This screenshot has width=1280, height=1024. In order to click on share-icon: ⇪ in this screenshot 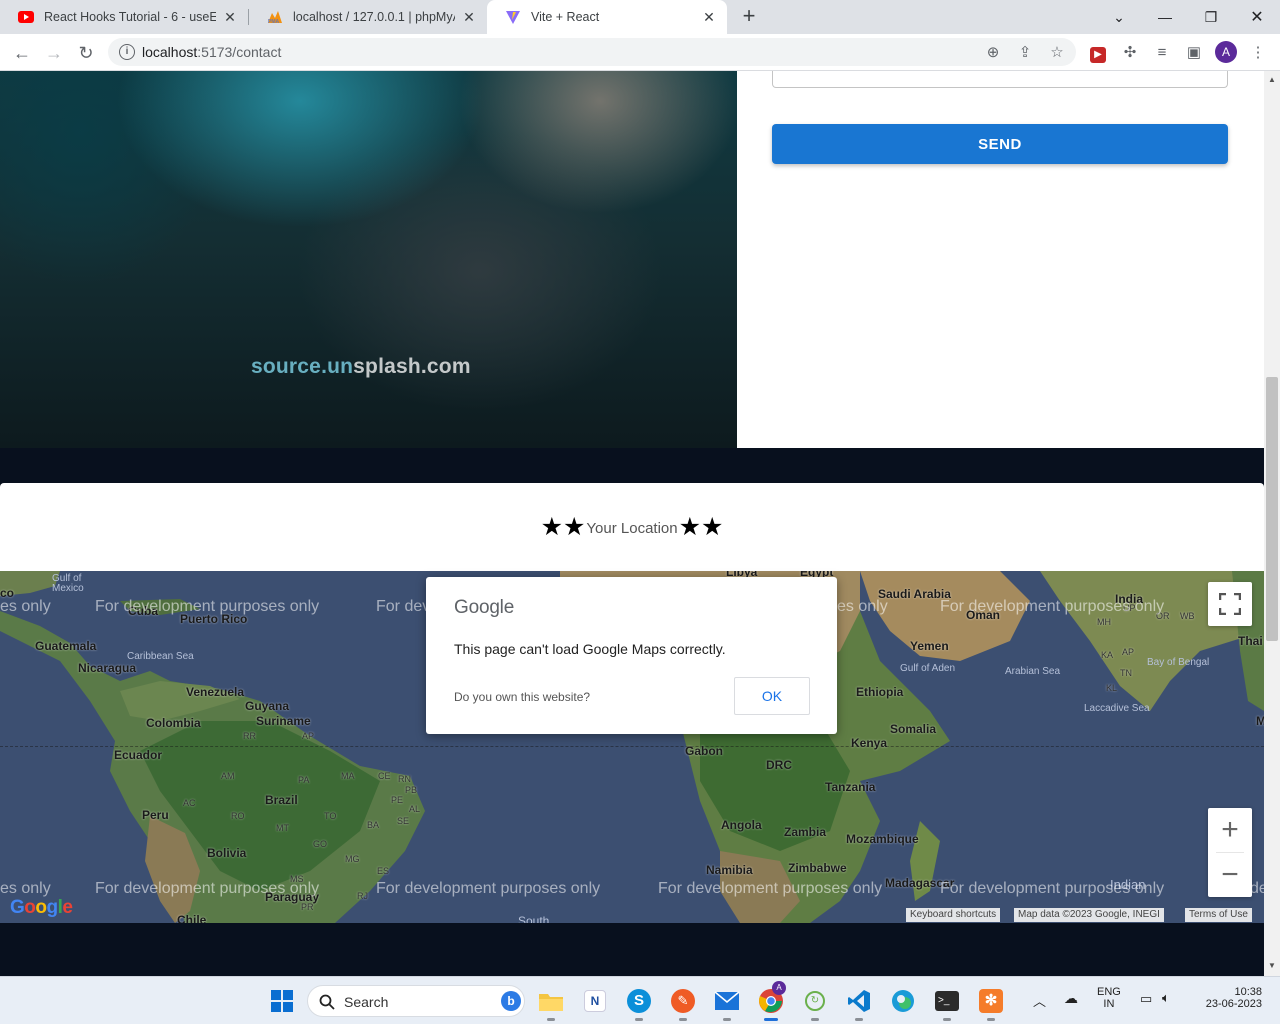, I will do `click(1025, 53)`.